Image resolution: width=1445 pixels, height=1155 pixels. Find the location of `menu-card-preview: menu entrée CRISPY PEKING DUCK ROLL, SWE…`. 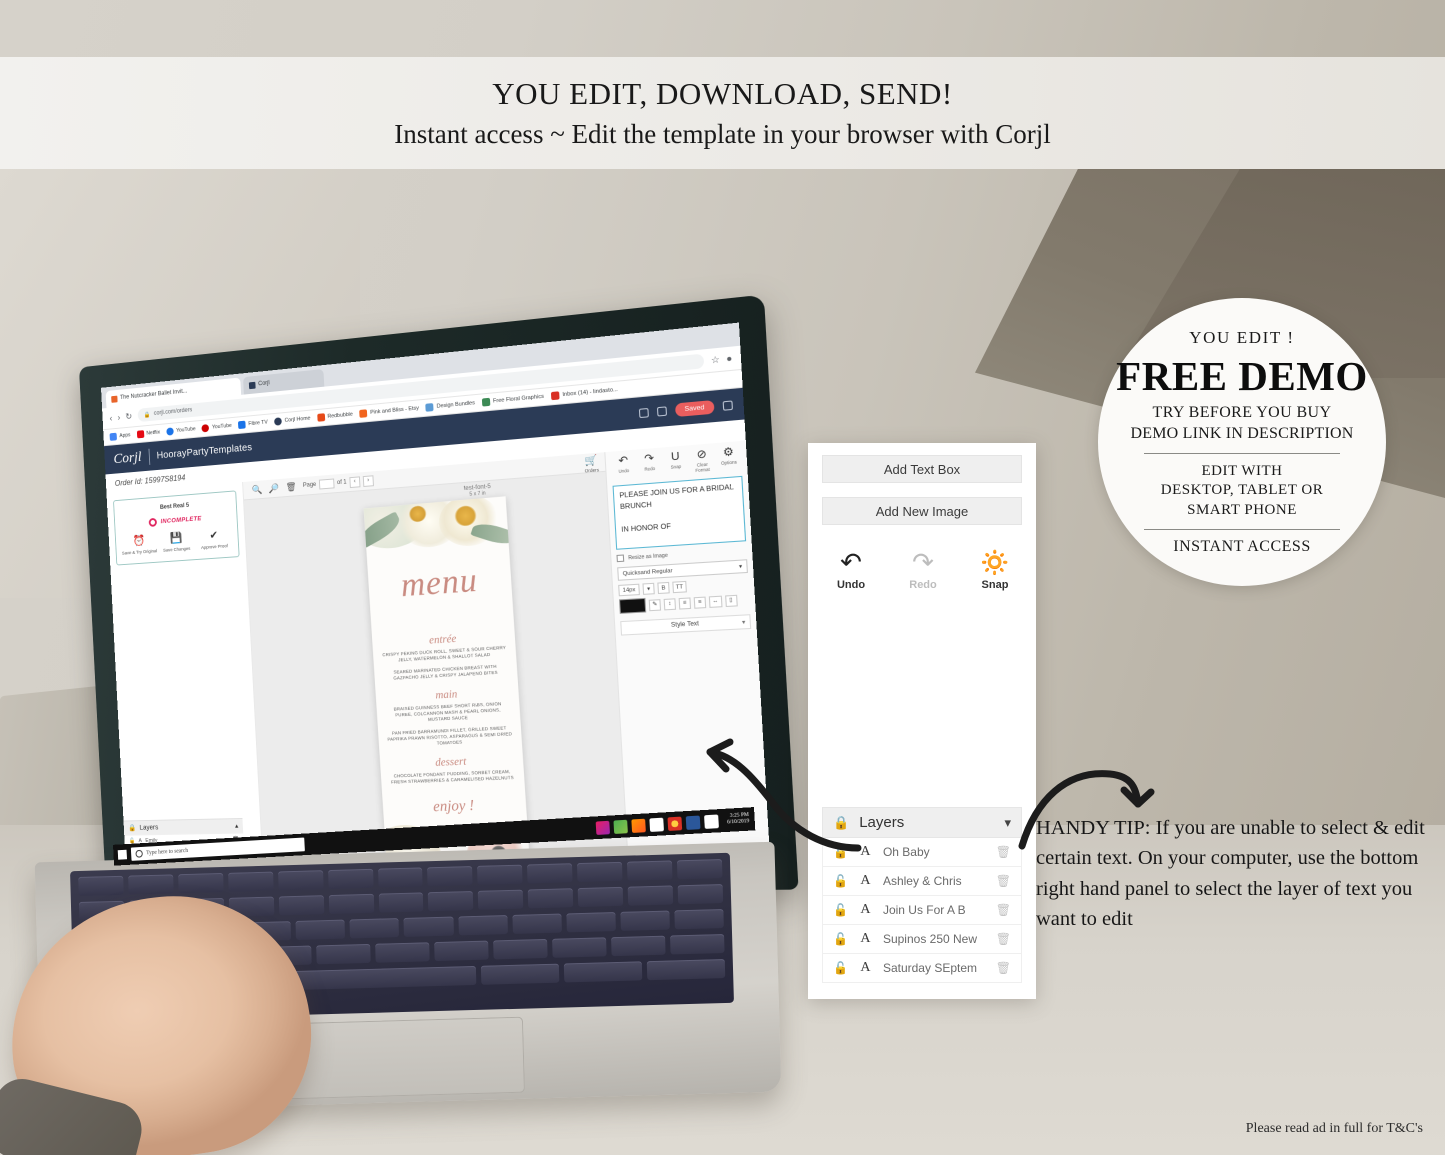

menu-card-preview: menu entrée CRISPY PEKING DUCK ROLL, SWE… is located at coordinates (447, 683).